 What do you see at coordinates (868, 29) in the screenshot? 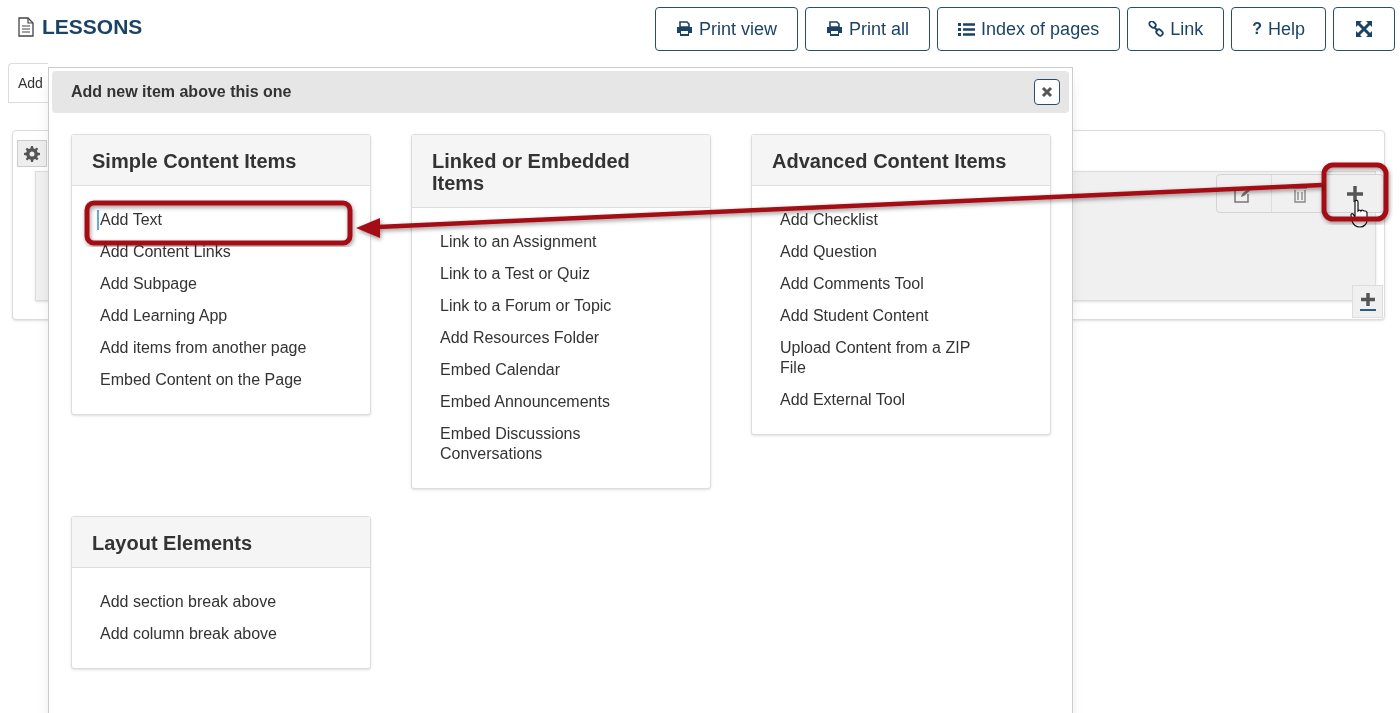
I see `print-button: Print all` at bounding box center [868, 29].